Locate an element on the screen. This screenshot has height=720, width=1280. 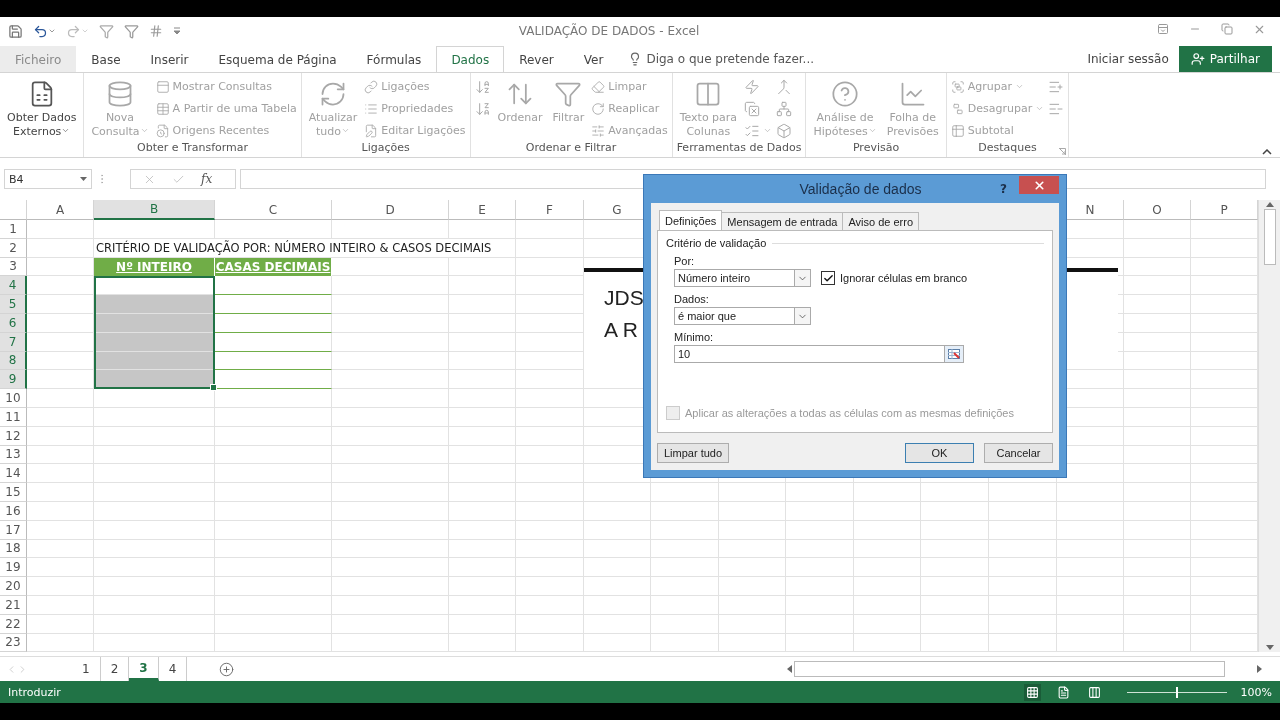
customize-icon is located at coordinates (177, 31).